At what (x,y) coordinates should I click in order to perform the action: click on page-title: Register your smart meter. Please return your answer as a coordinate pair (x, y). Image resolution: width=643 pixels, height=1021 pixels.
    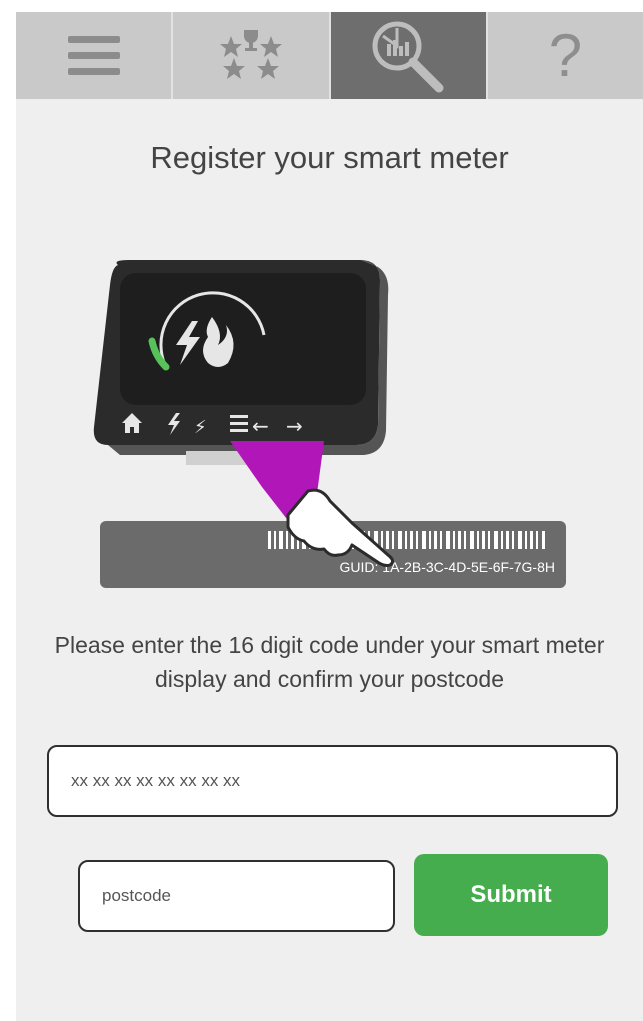
    Looking at the image, I should click on (329, 157).